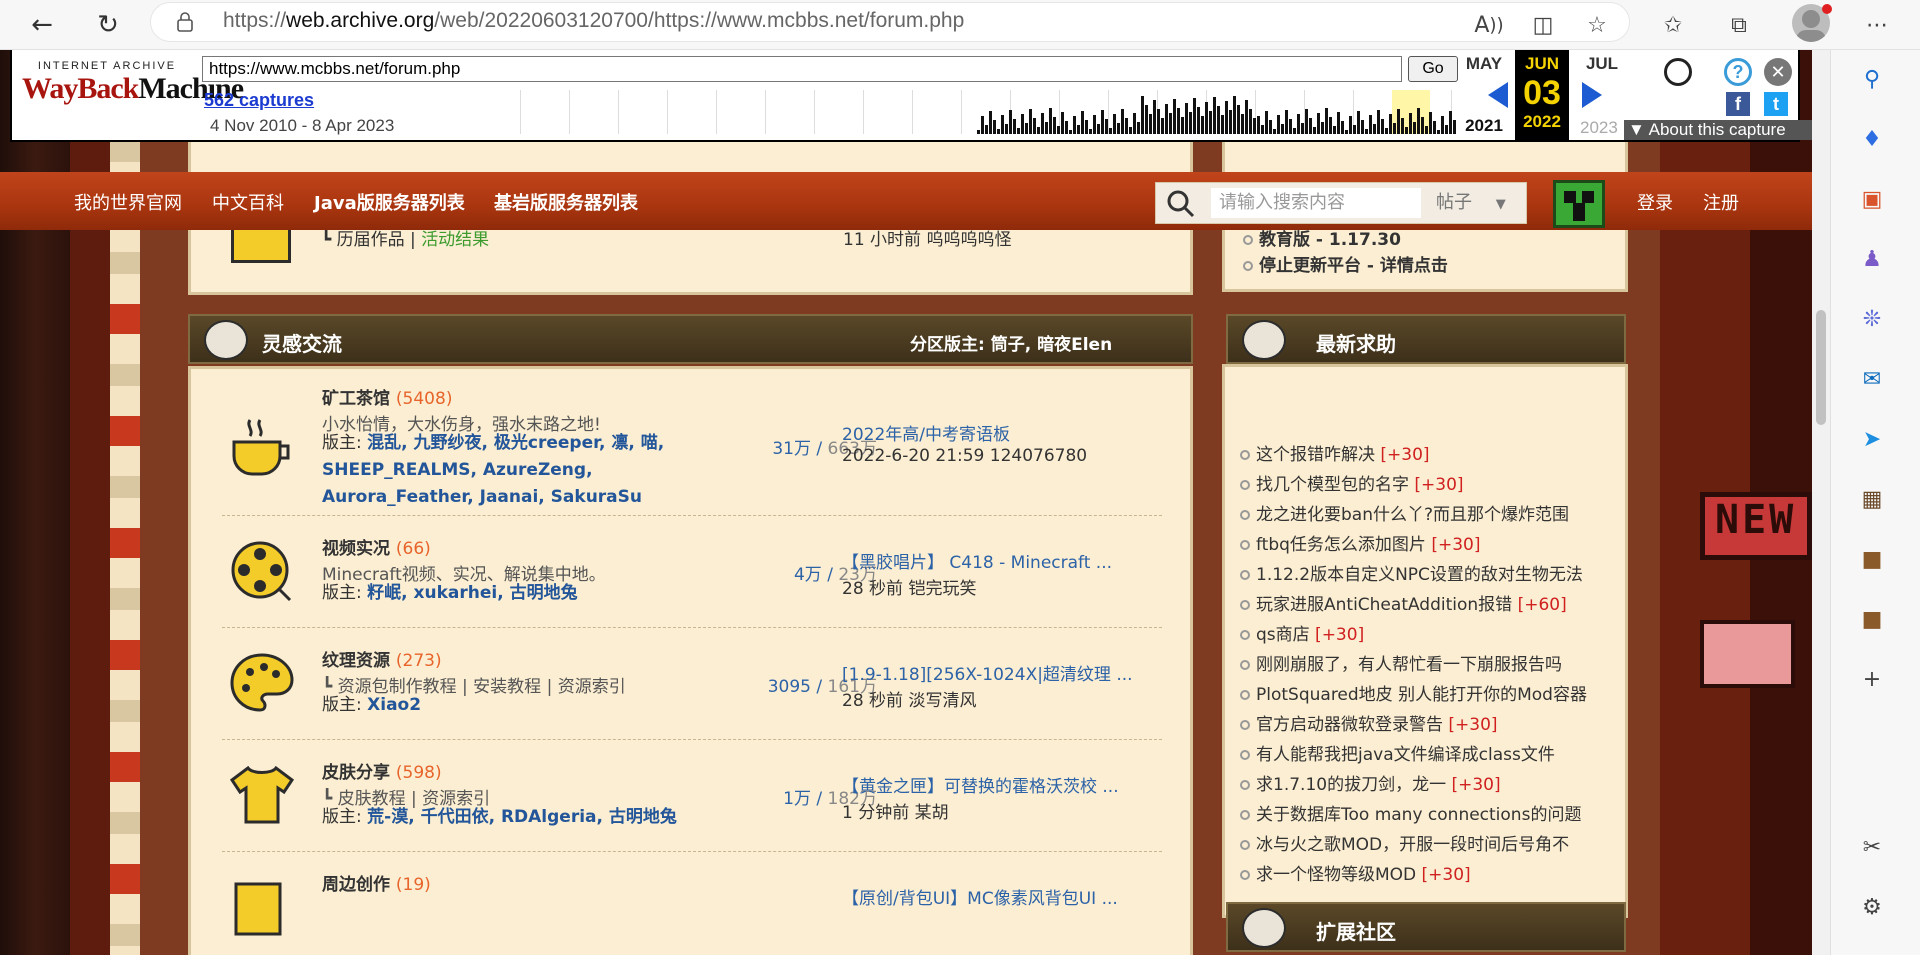  What do you see at coordinates (248, 202) in the screenshot?
I see `nav-link-wiki: 中文百科` at bounding box center [248, 202].